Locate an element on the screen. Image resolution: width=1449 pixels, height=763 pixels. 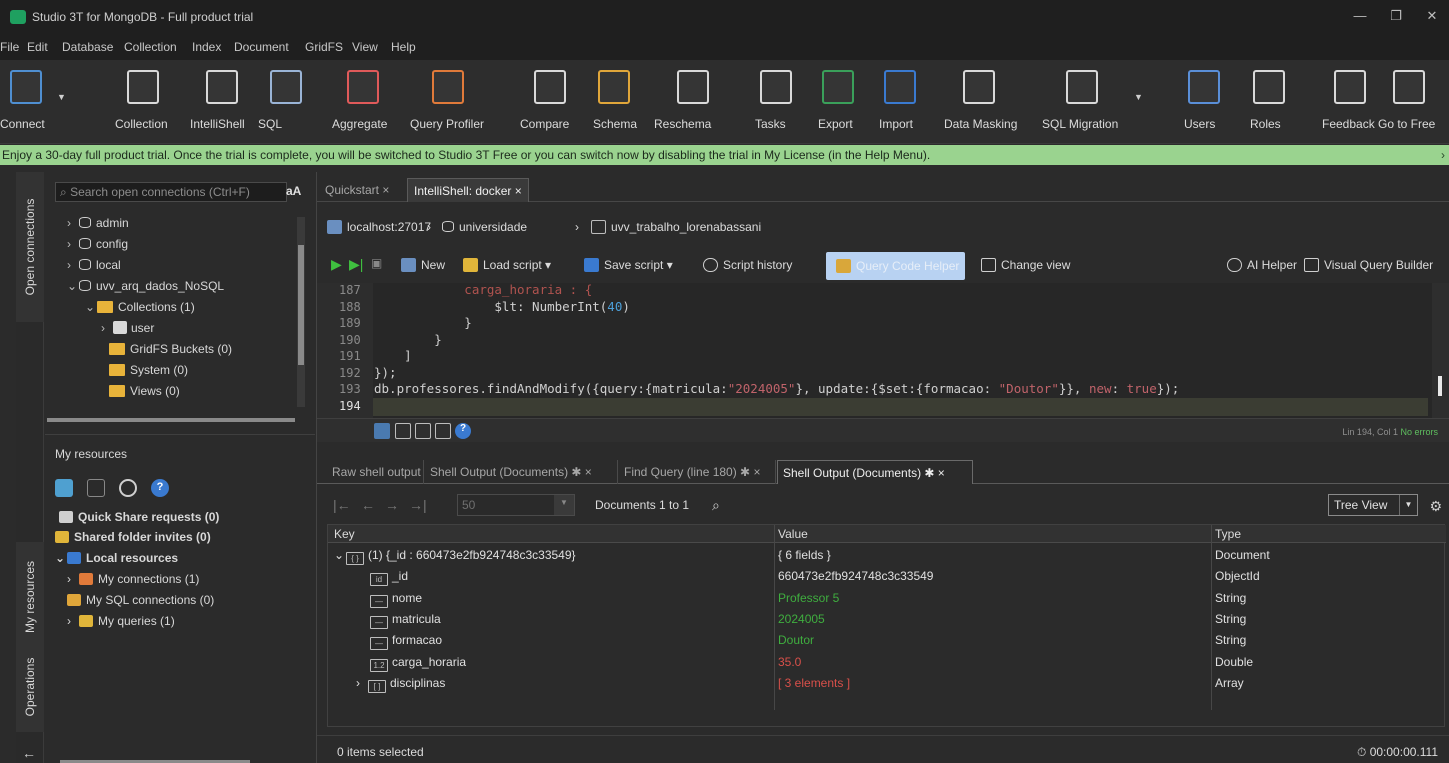
add-resource-icon is located at coordinates (64, 488).